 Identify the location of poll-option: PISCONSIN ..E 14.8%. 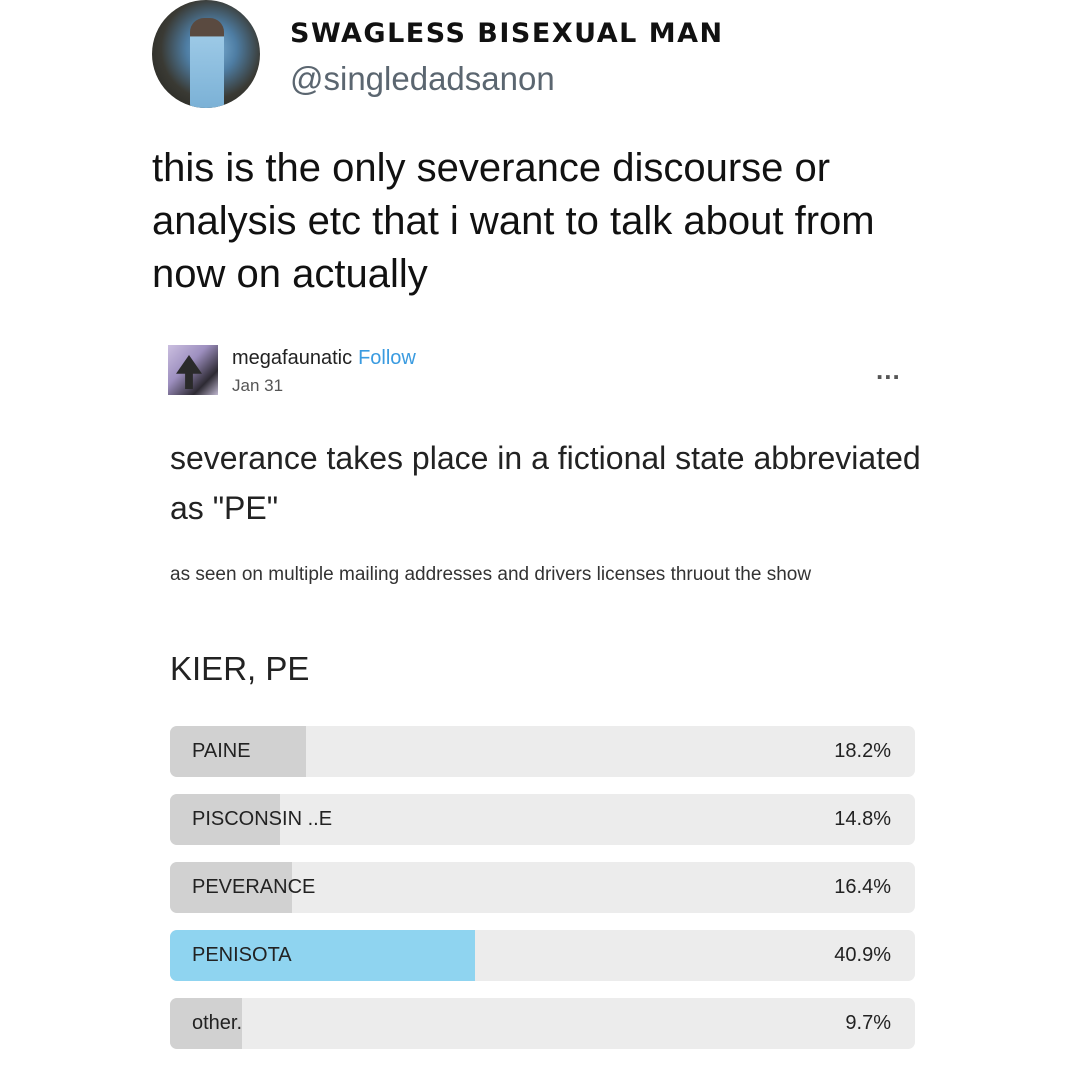
(542, 819).